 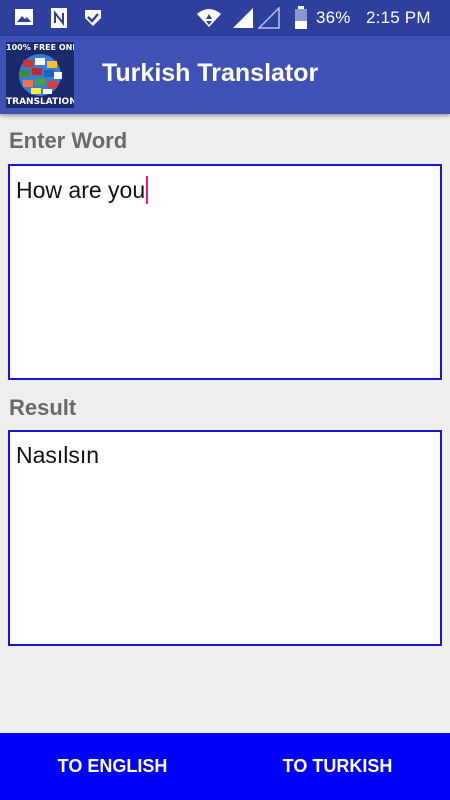 What do you see at coordinates (210, 73) in the screenshot?
I see `app-title: Turkish Translator` at bounding box center [210, 73].